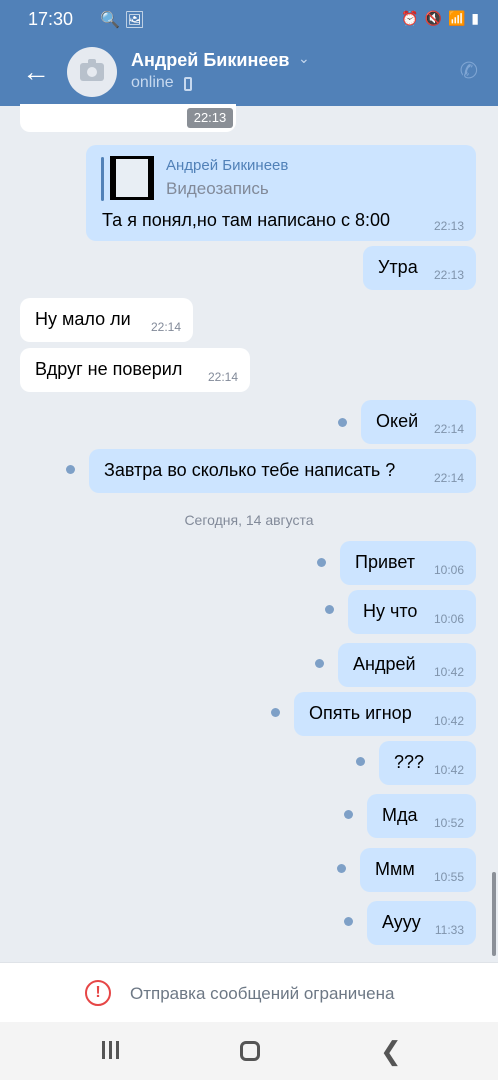 This screenshot has width=498, height=1080. I want to click on message-text: Вдруг не поверил, so click(109, 369).